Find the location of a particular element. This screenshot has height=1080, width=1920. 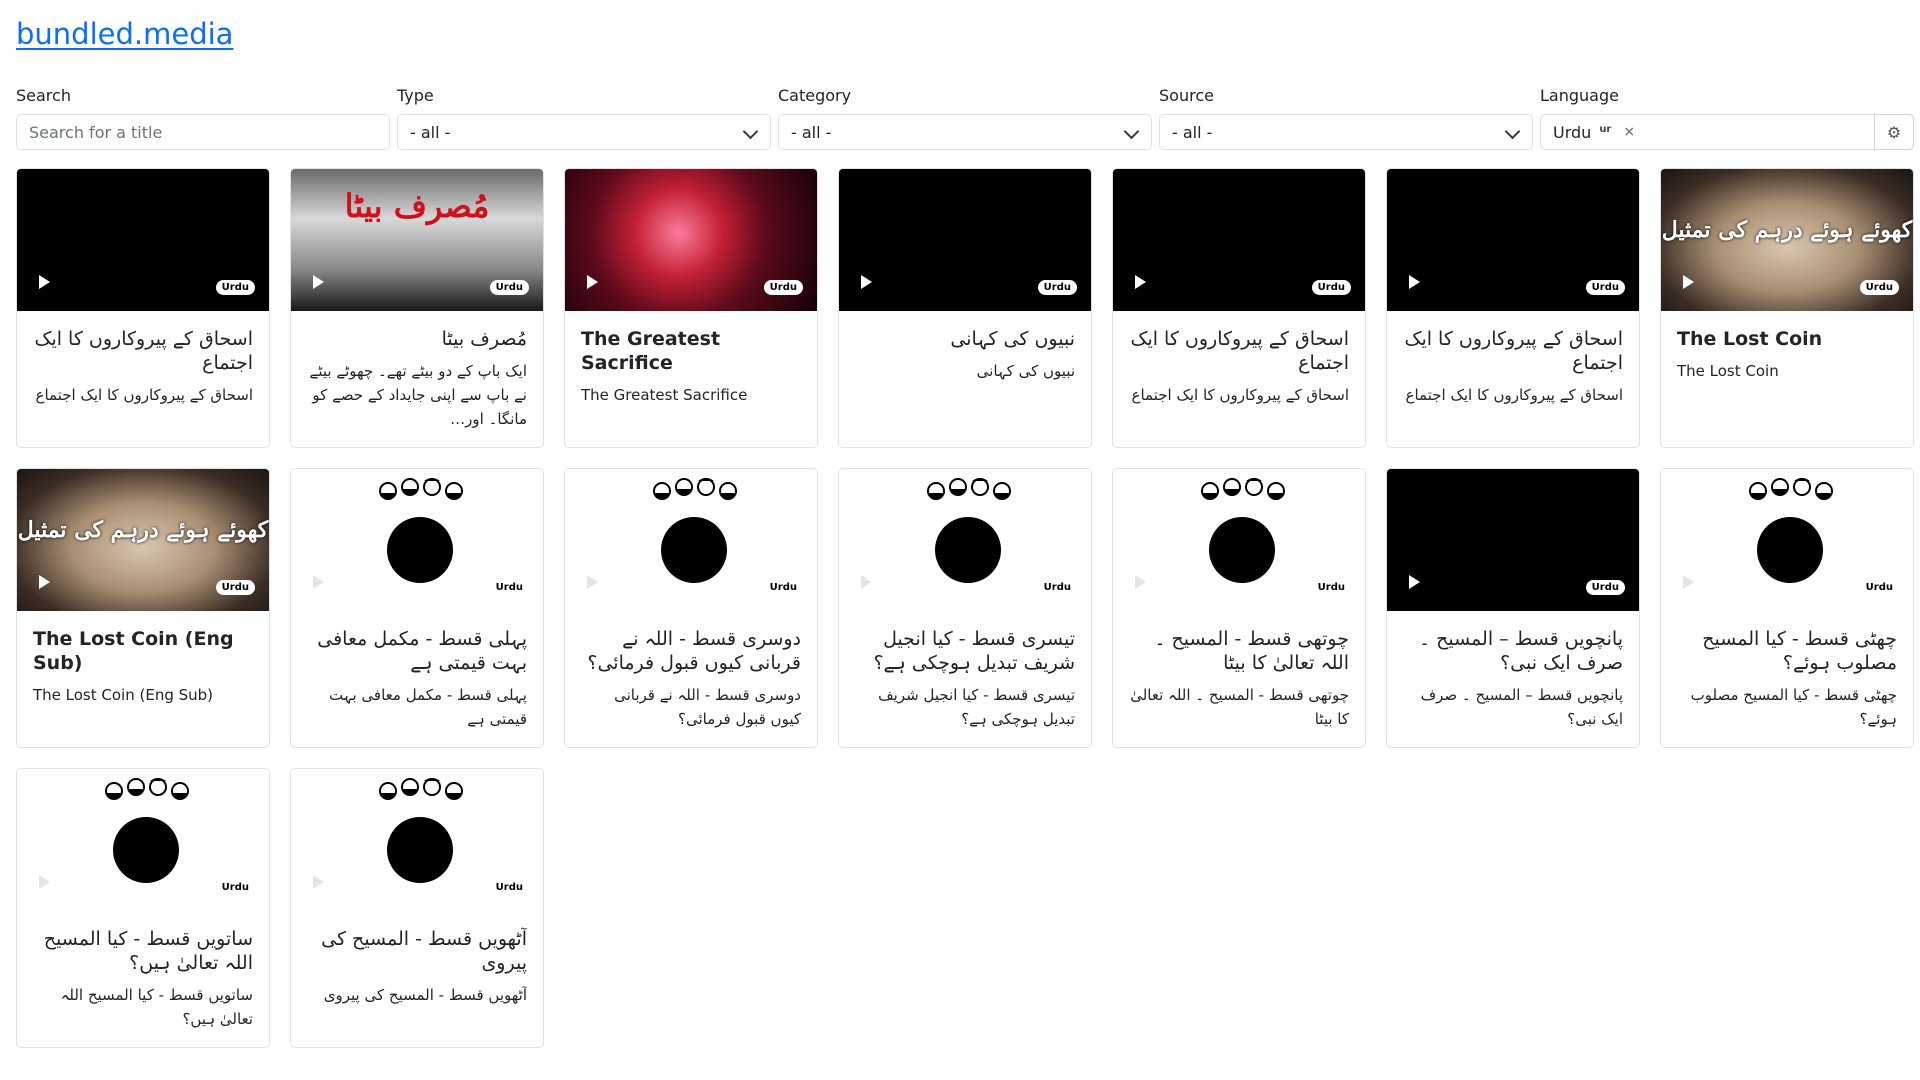

card-title: The Lost Coin is located at coordinates (1787, 339).